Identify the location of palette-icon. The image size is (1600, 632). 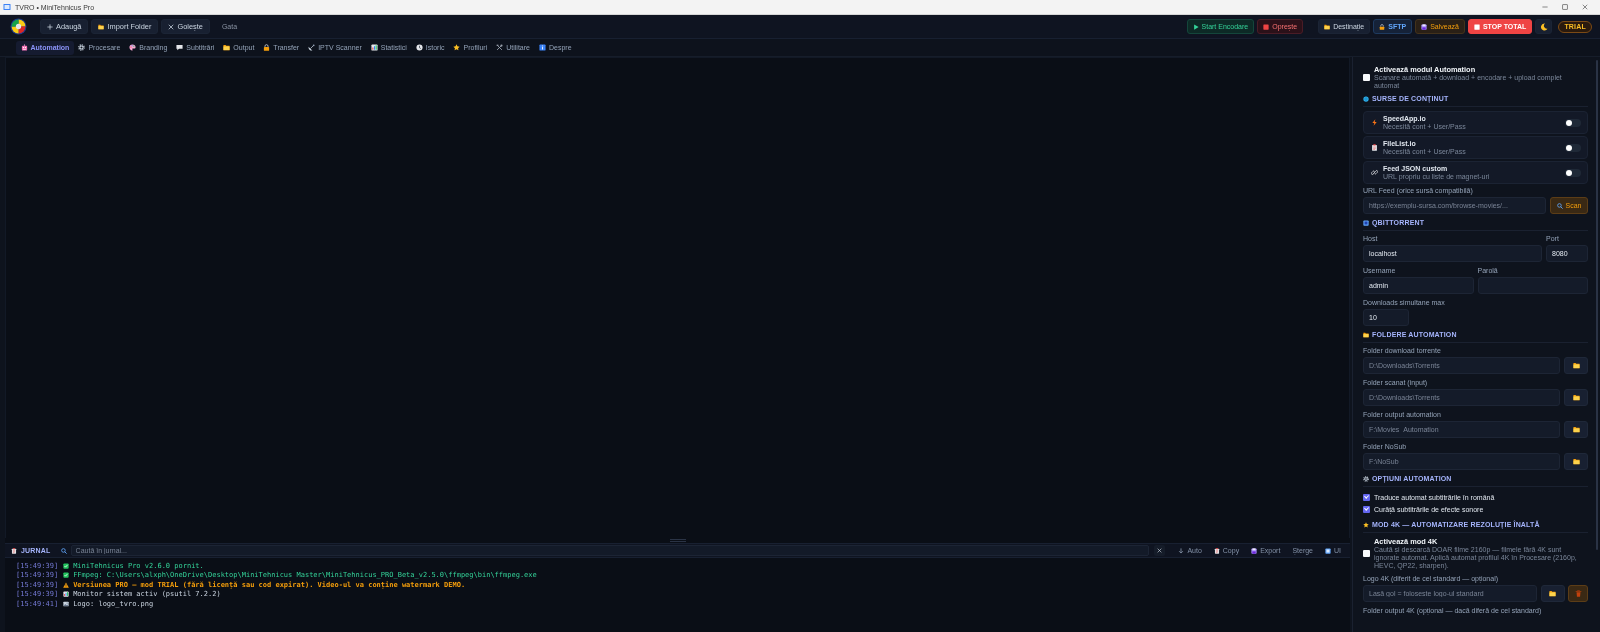
(133, 47).